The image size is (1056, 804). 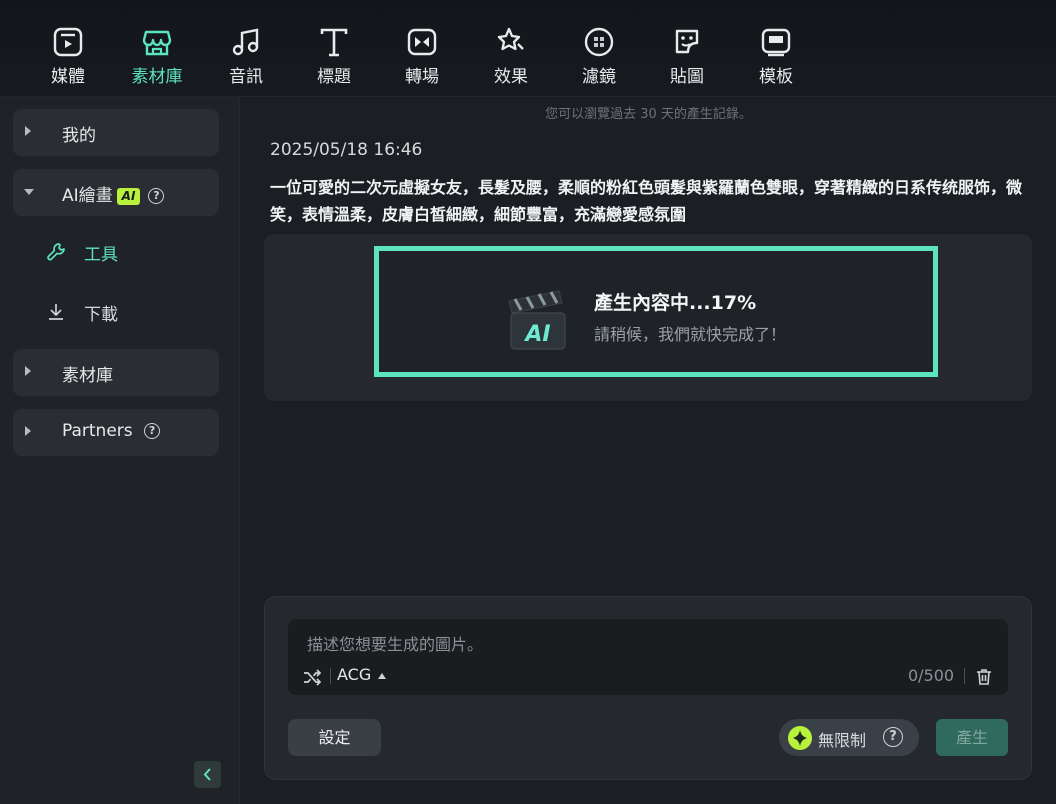 I want to click on character-counter: 0/500, so click(x=931, y=675).